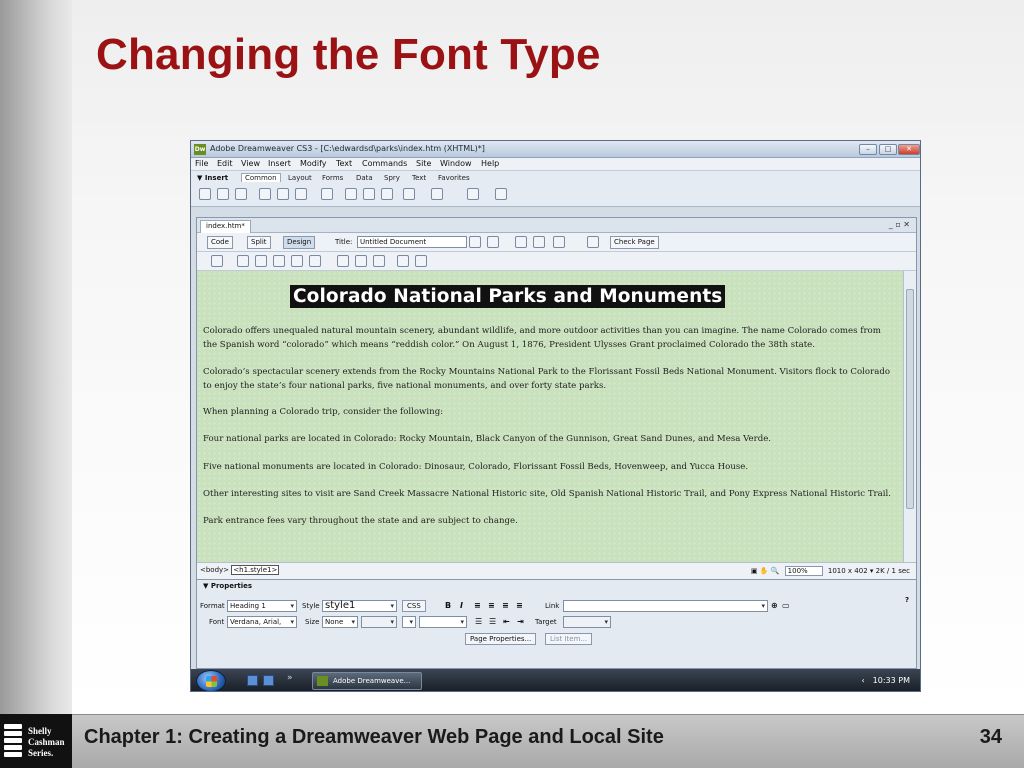  Describe the element at coordinates (217, 261) in the screenshot. I see `new-document-icon` at that location.